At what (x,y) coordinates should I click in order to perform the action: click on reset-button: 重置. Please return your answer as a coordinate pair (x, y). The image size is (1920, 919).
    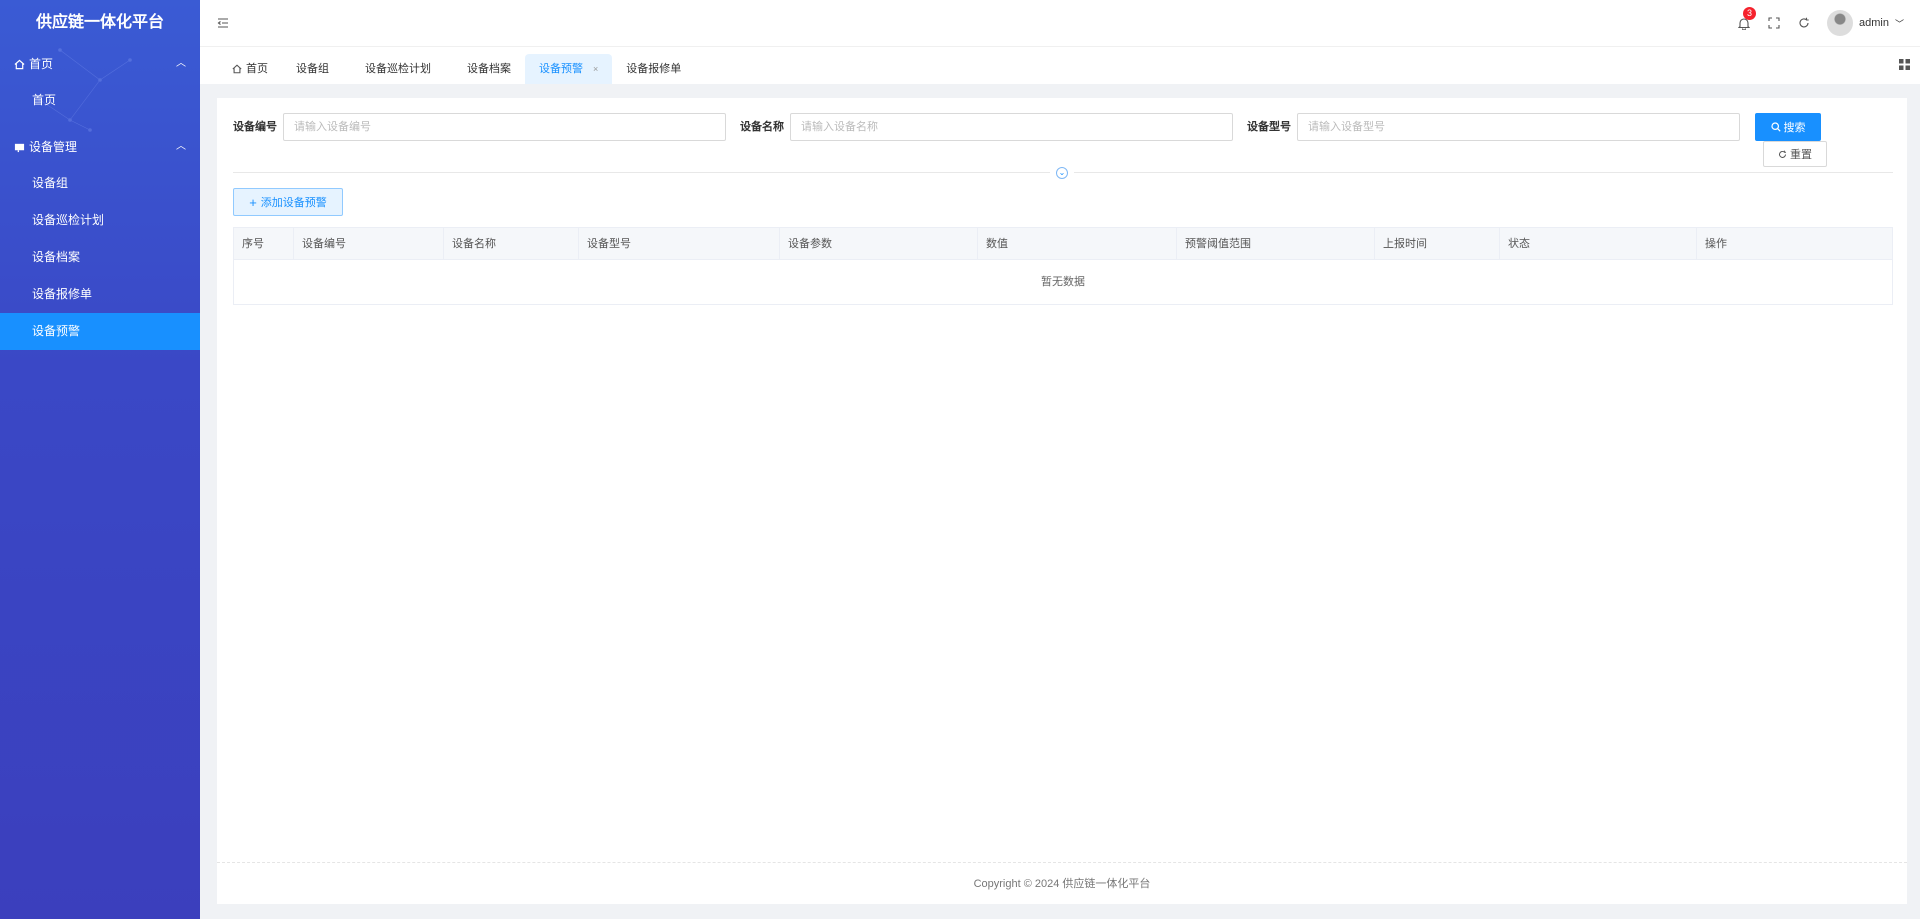
    Looking at the image, I should click on (1795, 154).